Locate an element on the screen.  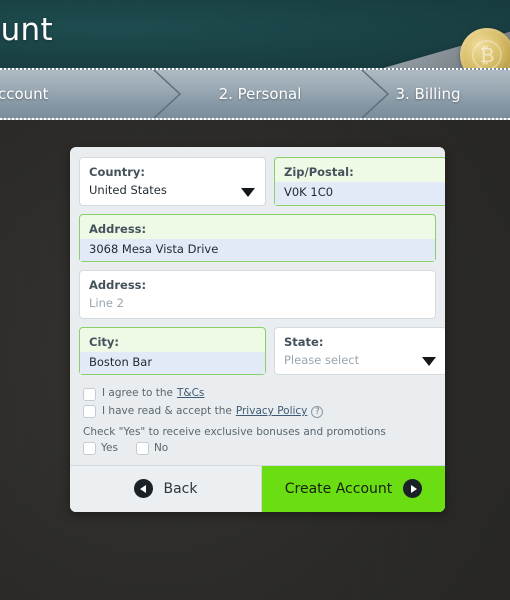
step-label: Account is located at coordinates (24, 94).